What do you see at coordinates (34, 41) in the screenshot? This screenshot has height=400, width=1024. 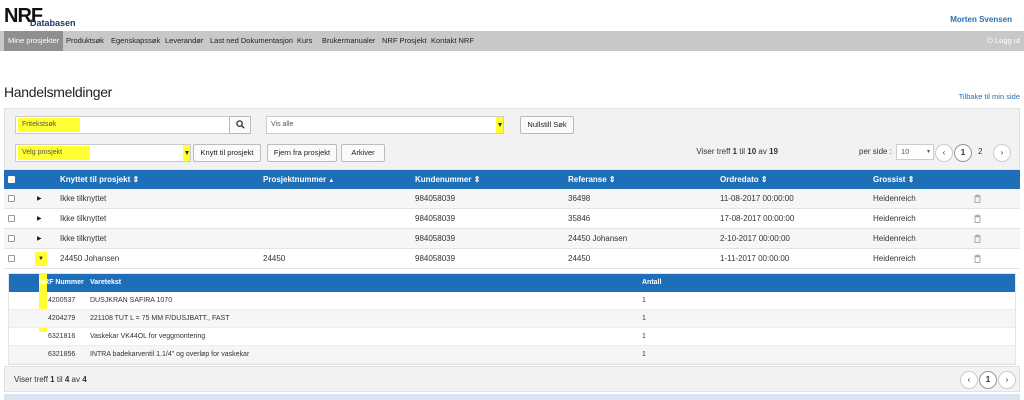 I see `nav-item-mine-prosjekter: Mine prosjekter` at bounding box center [34, 41].